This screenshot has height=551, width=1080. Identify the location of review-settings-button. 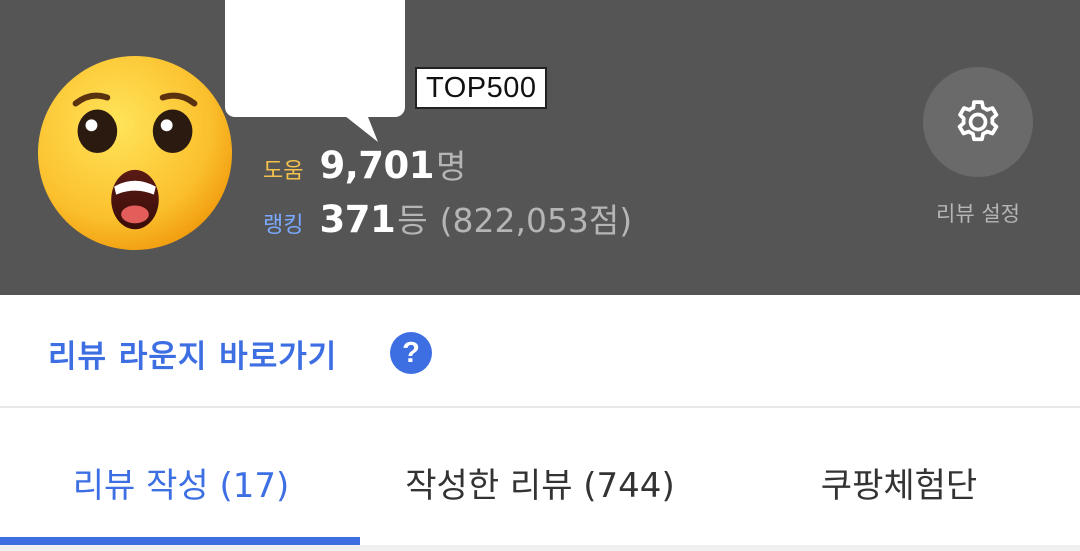
(978, 122).